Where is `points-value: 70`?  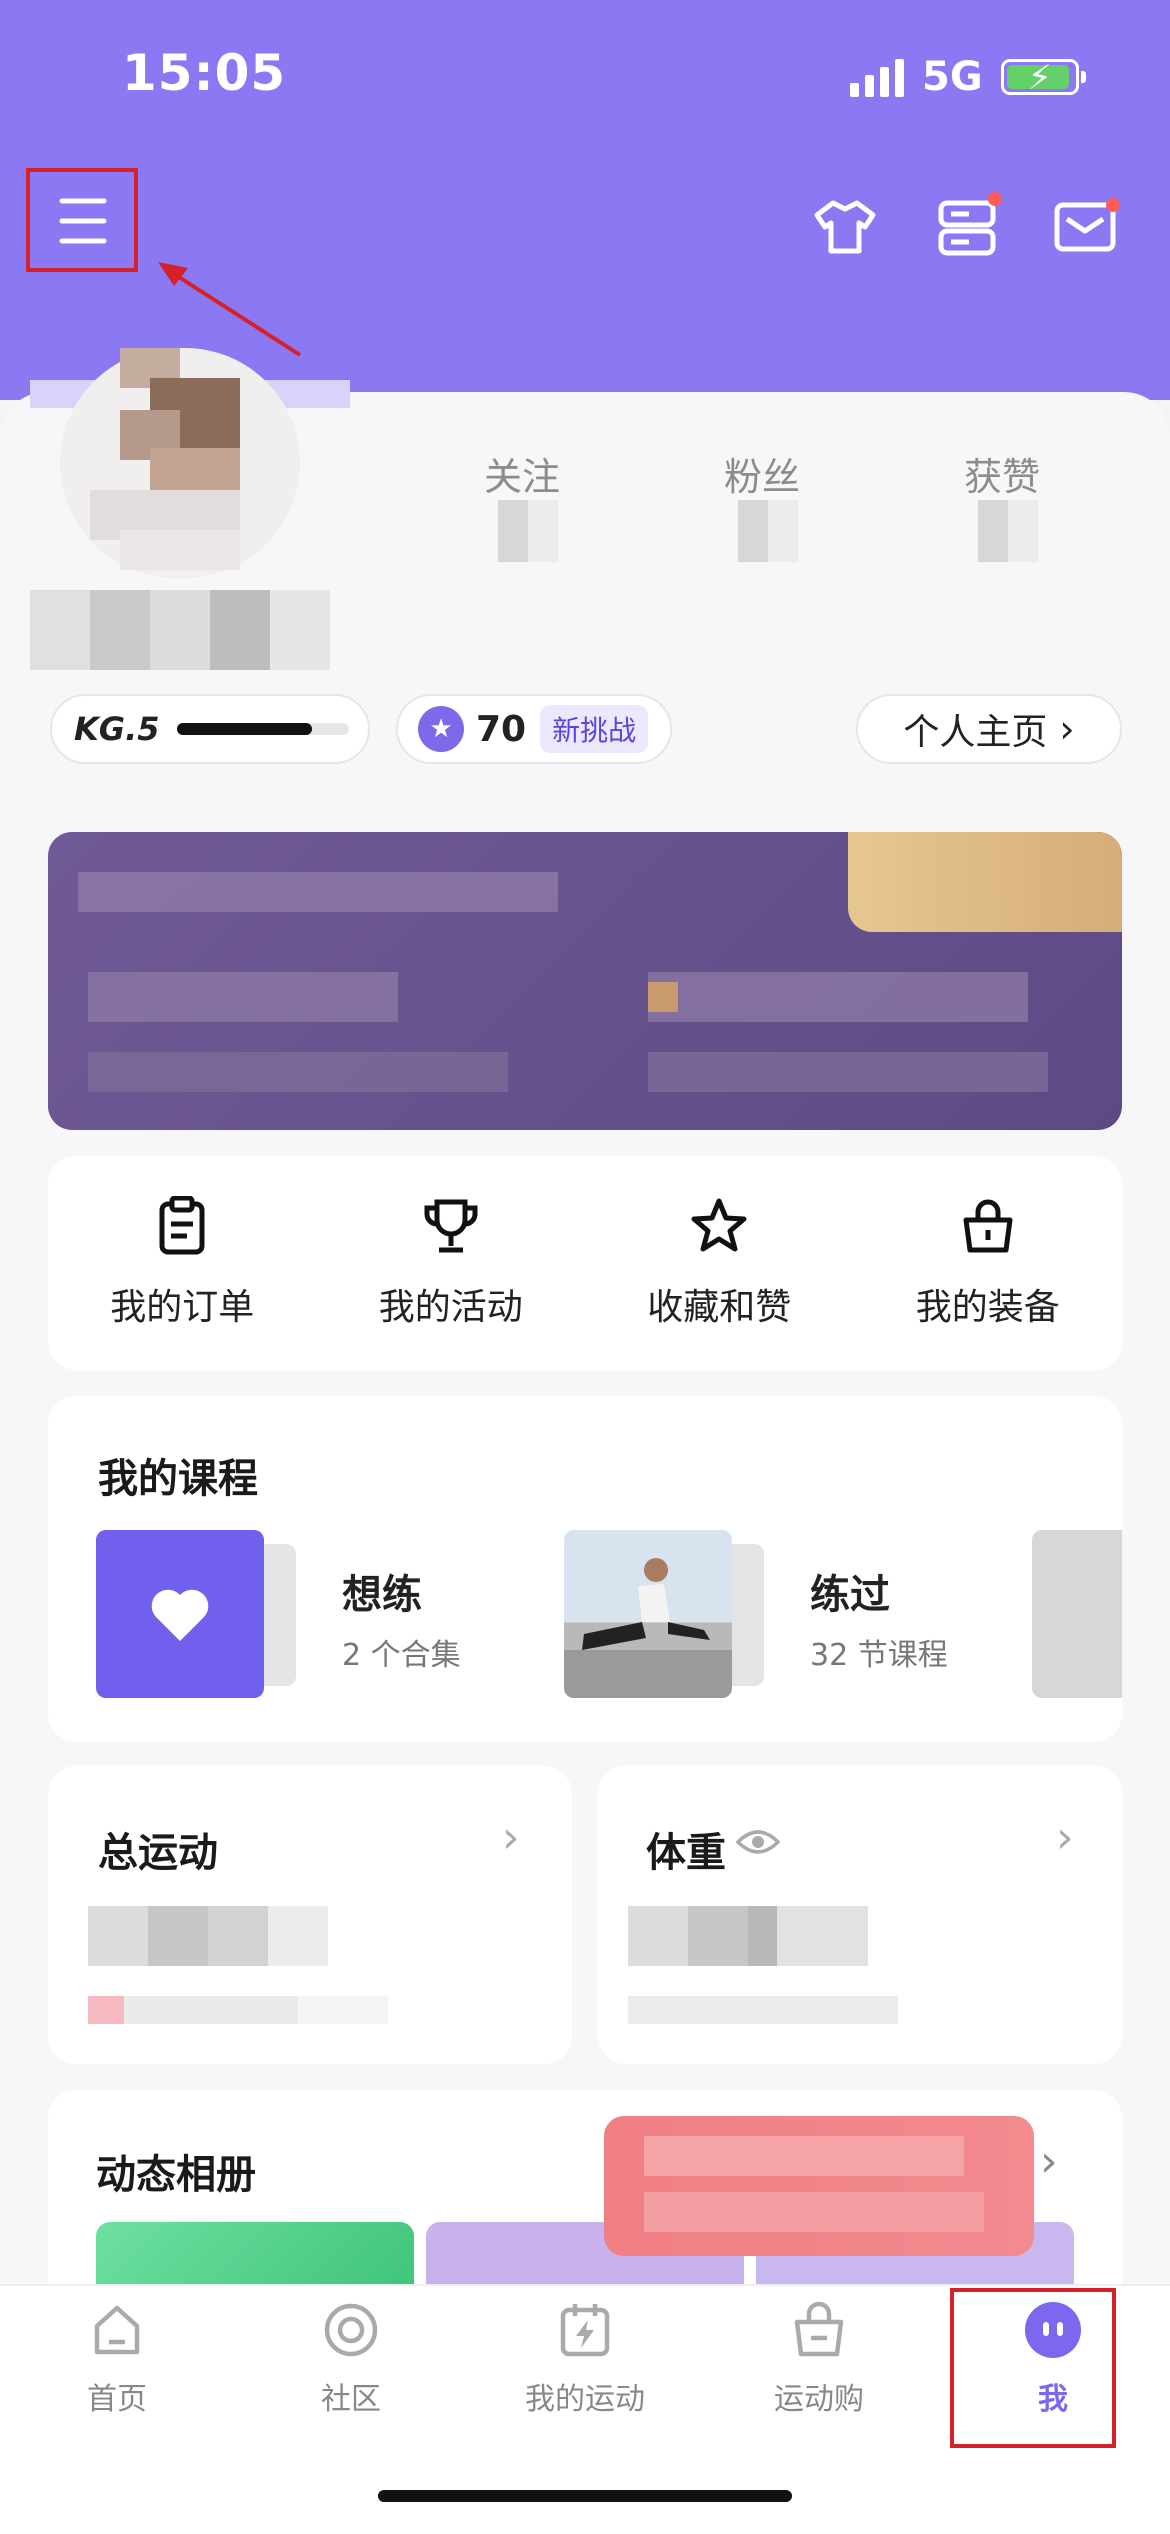 points-value: 70 is located at coordinates (501, 729).